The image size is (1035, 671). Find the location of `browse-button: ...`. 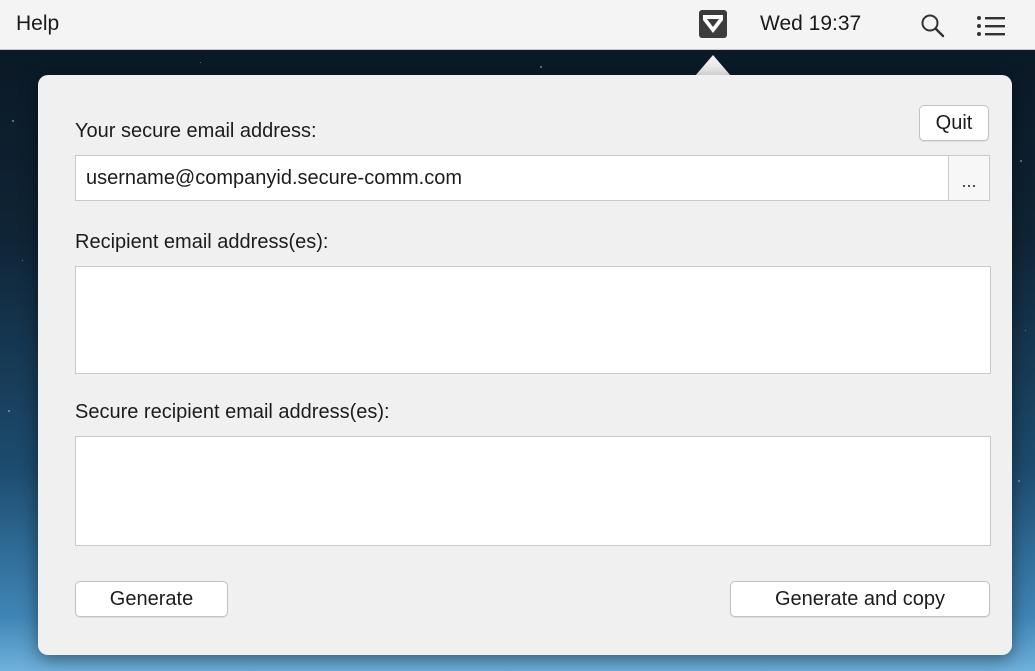

browse-button: ... is located at coordinates (969, 178).